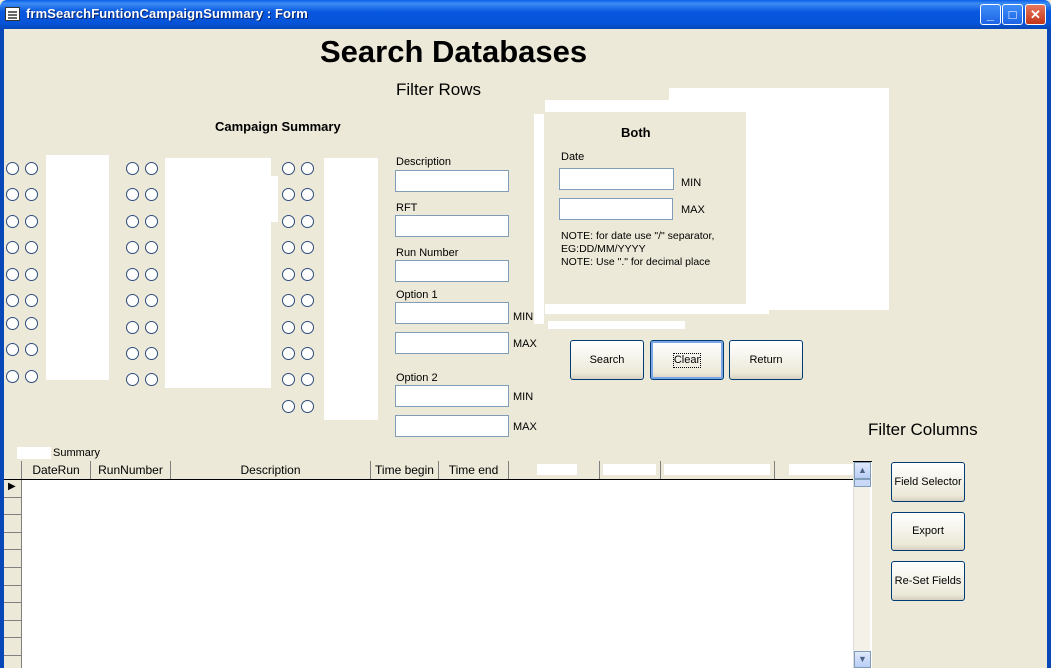 The height and width of the screenshot is (668, 1051). What do you see at coordinates (56, 470) in the screenshot?
I see `column-header: DateRun` at bounding box center [56, 470].